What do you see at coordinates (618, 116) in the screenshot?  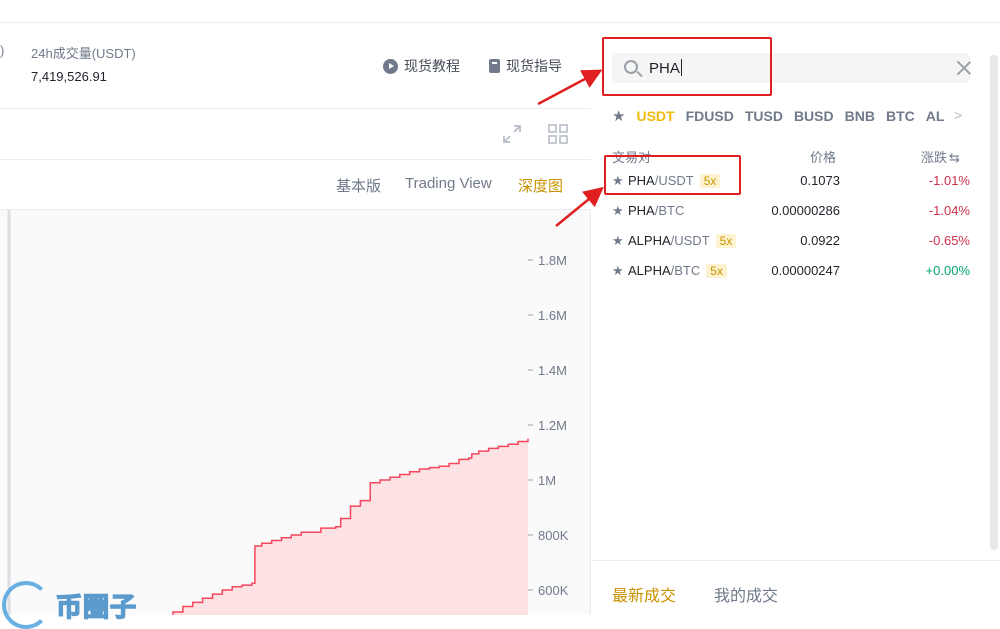 I see `favorites-star-icon: ★` at bounding box center [618, 116].